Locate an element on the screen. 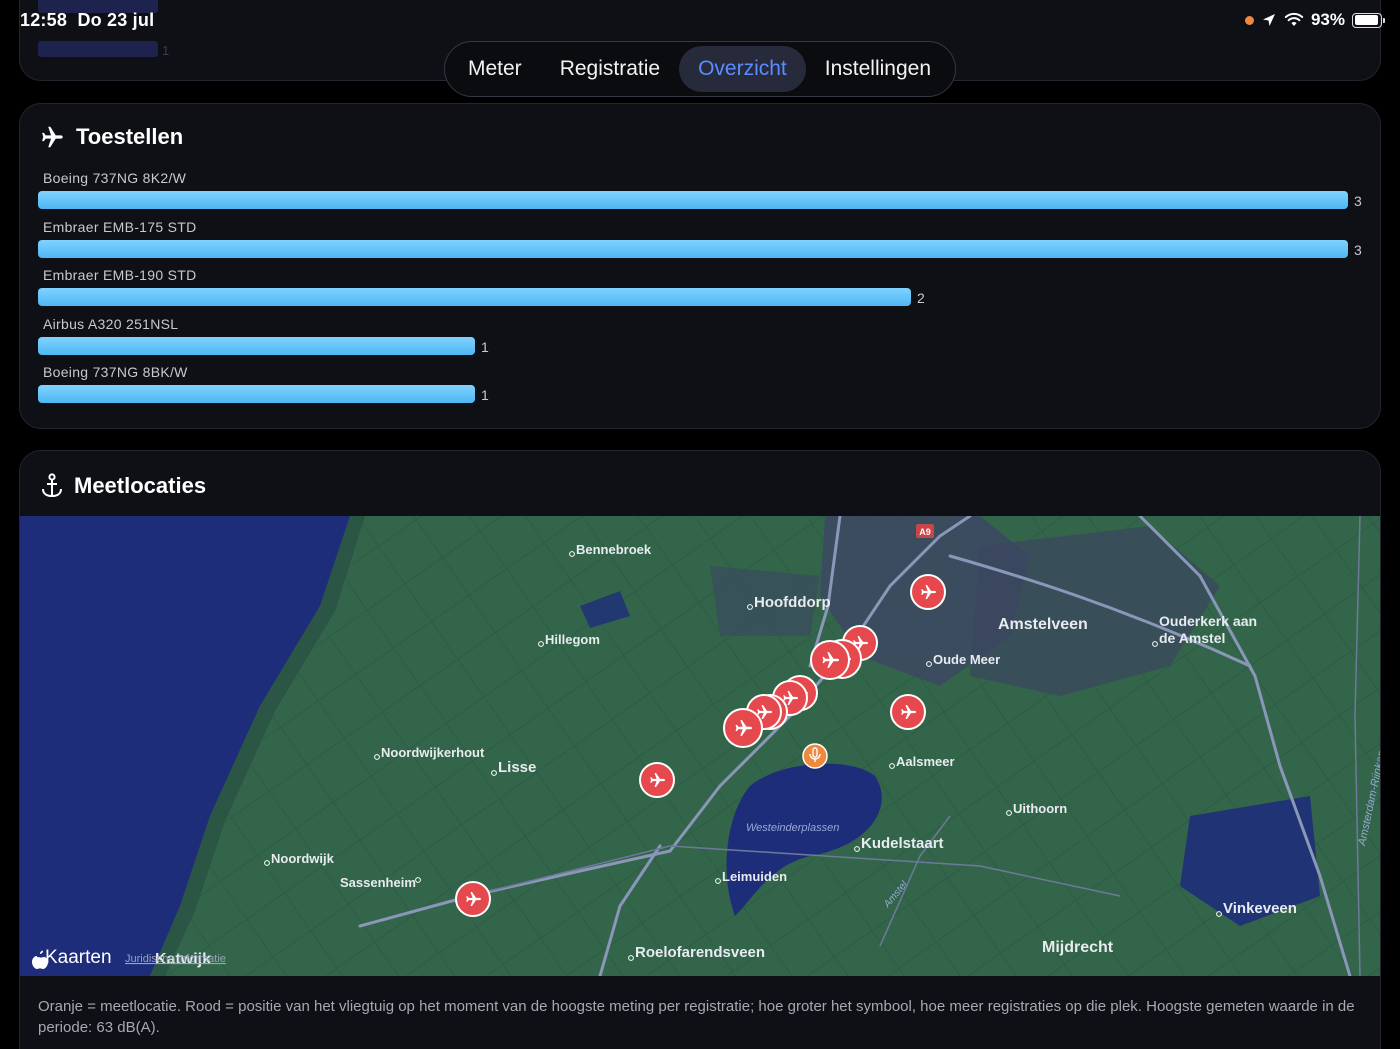 This screenshot has height=1049, width=1400. map-label: Westeinderplassen is located at coordinates (792, 828).